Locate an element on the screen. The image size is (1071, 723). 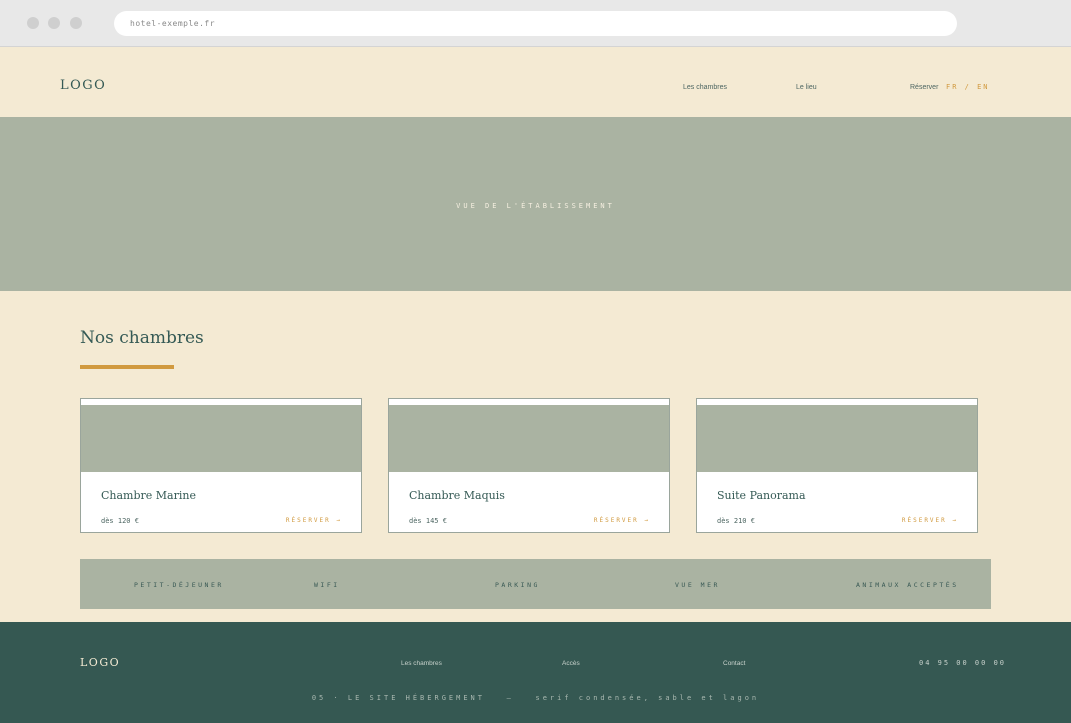
address-bar: hotel-exemple.fr is located at coordinates (535, 23).